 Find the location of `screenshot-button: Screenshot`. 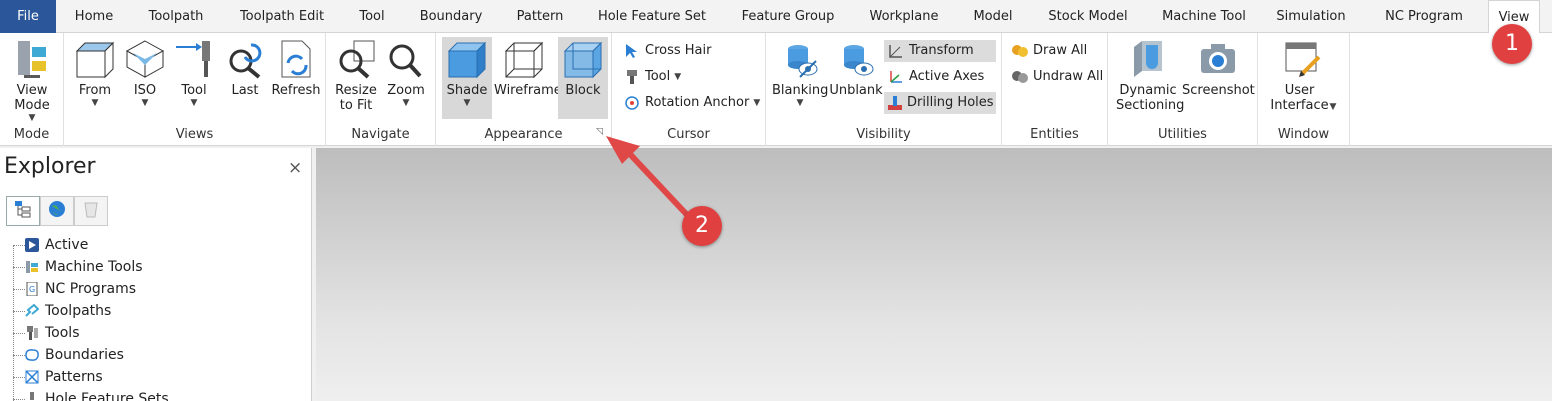

screenshot-button: Screenshot is located at coordinates (1218, 67).